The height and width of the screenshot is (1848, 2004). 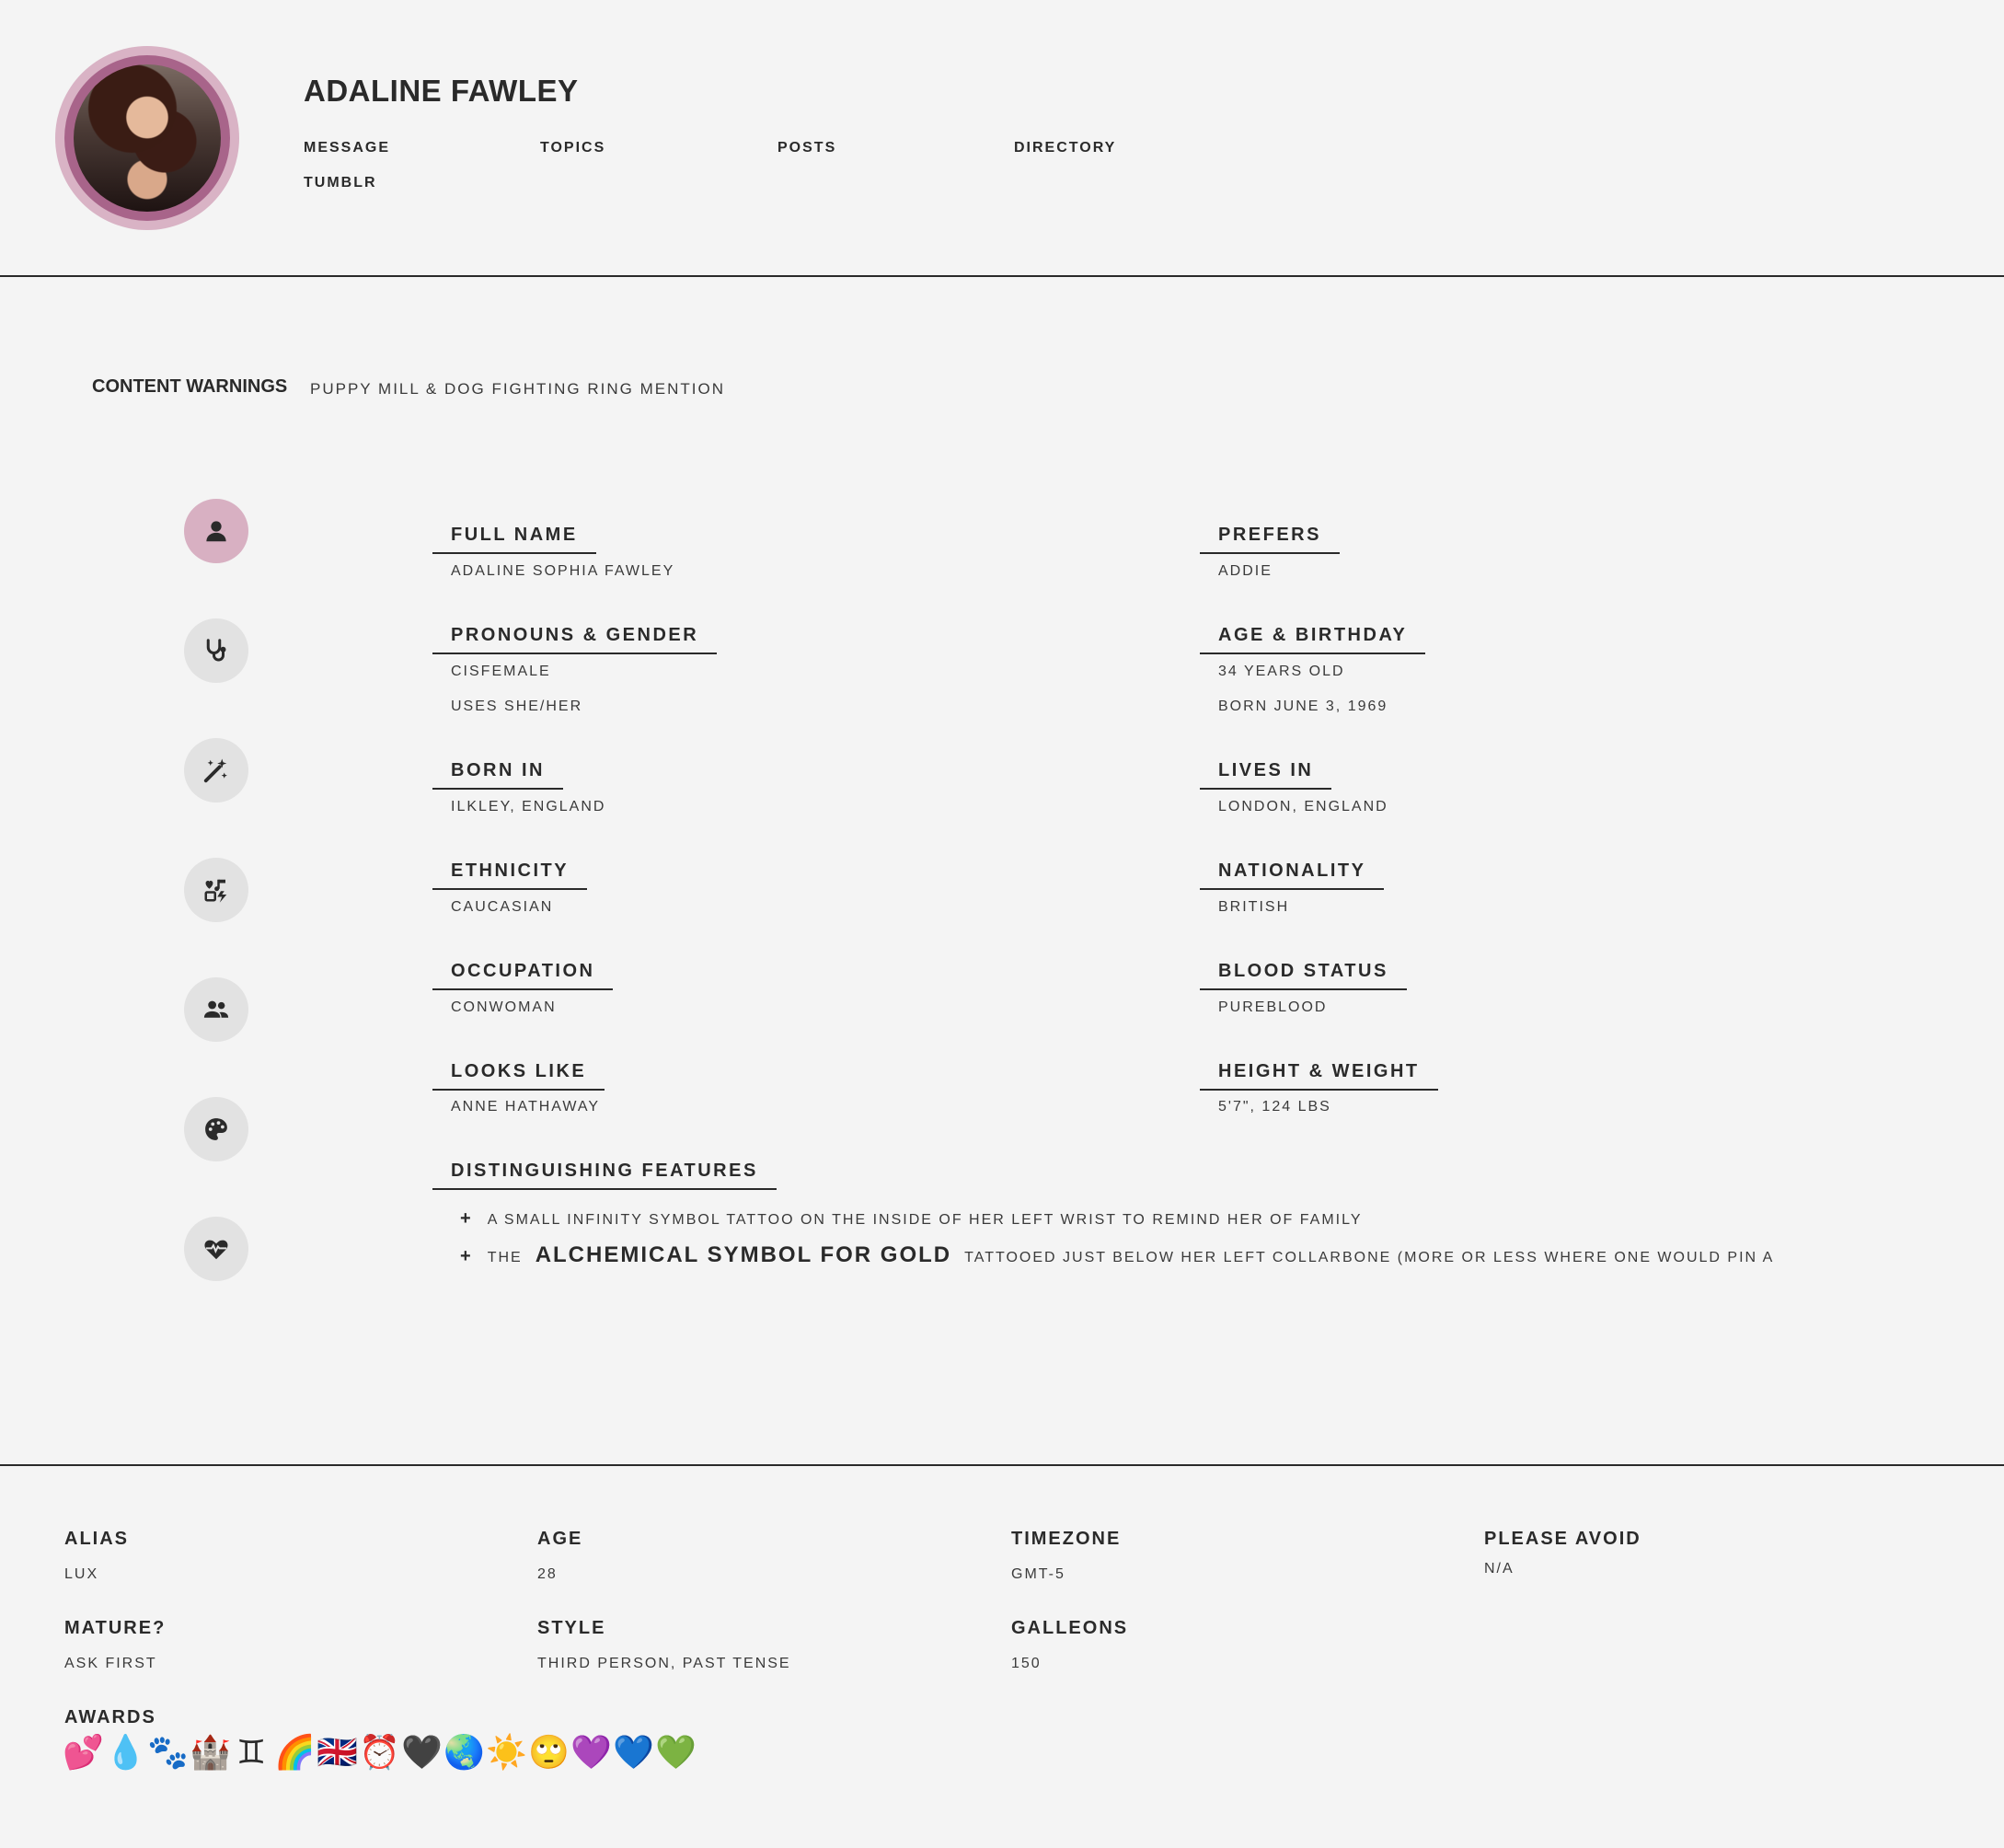 What do you see at coordinates (514, 539) in the screenshot?
I see `full-name-title: FULL NAME` at bounding box center [514, 539].